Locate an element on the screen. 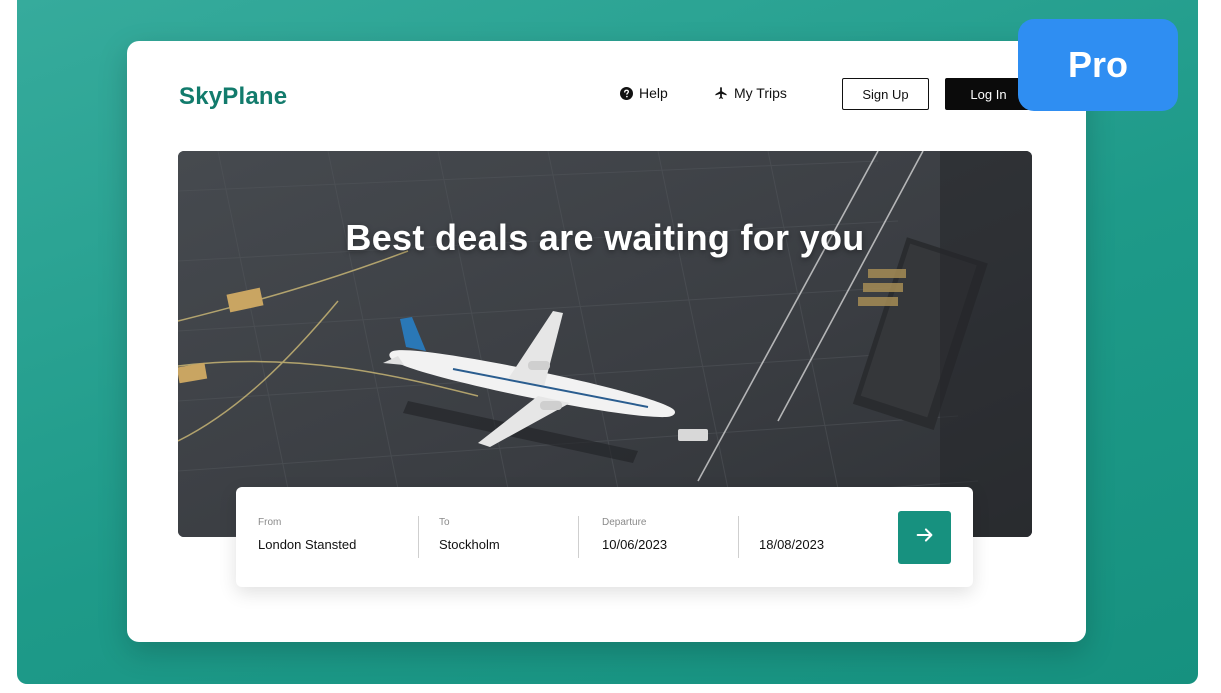  to-field: To Stockholm is located at coordinates (469, 534).